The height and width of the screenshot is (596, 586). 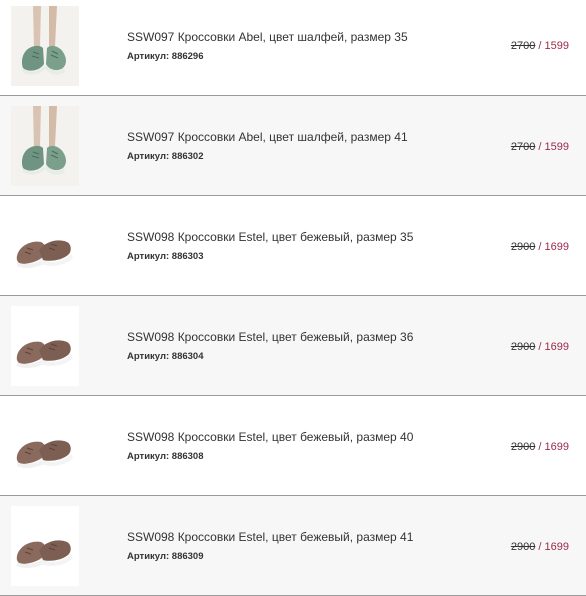 I want to click on sku: Артикул: 886296, so click(x=165, y=56).